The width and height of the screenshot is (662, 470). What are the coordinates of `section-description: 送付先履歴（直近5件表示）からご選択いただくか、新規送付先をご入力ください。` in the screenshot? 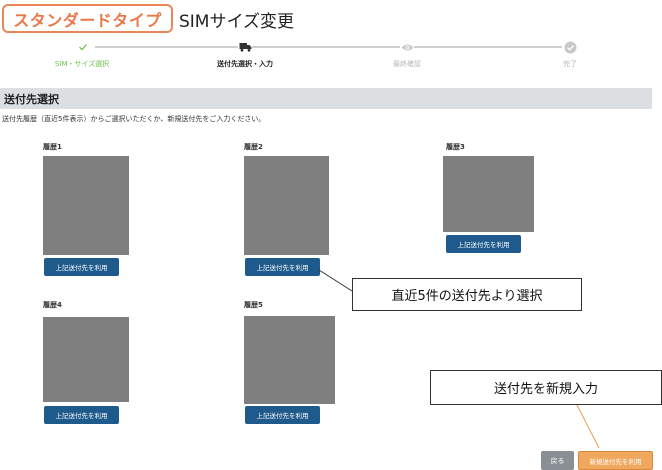 It's located at (134, 119).